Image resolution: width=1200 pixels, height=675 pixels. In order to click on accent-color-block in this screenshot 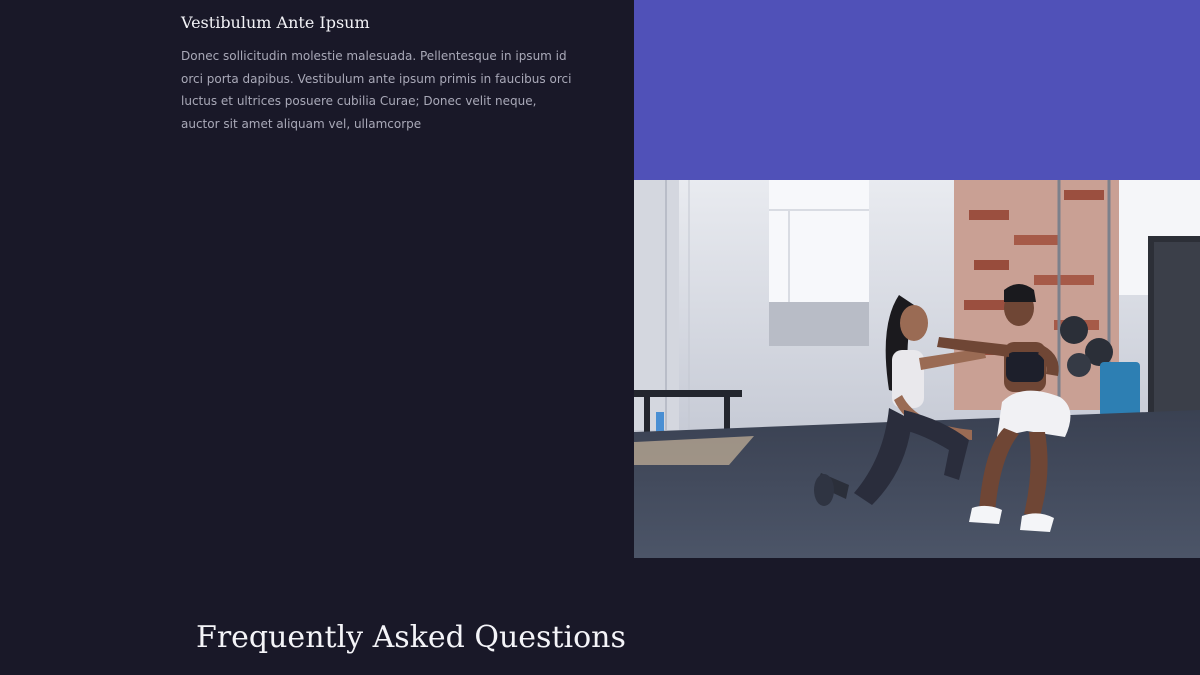, I will do `click(917, 90)`.